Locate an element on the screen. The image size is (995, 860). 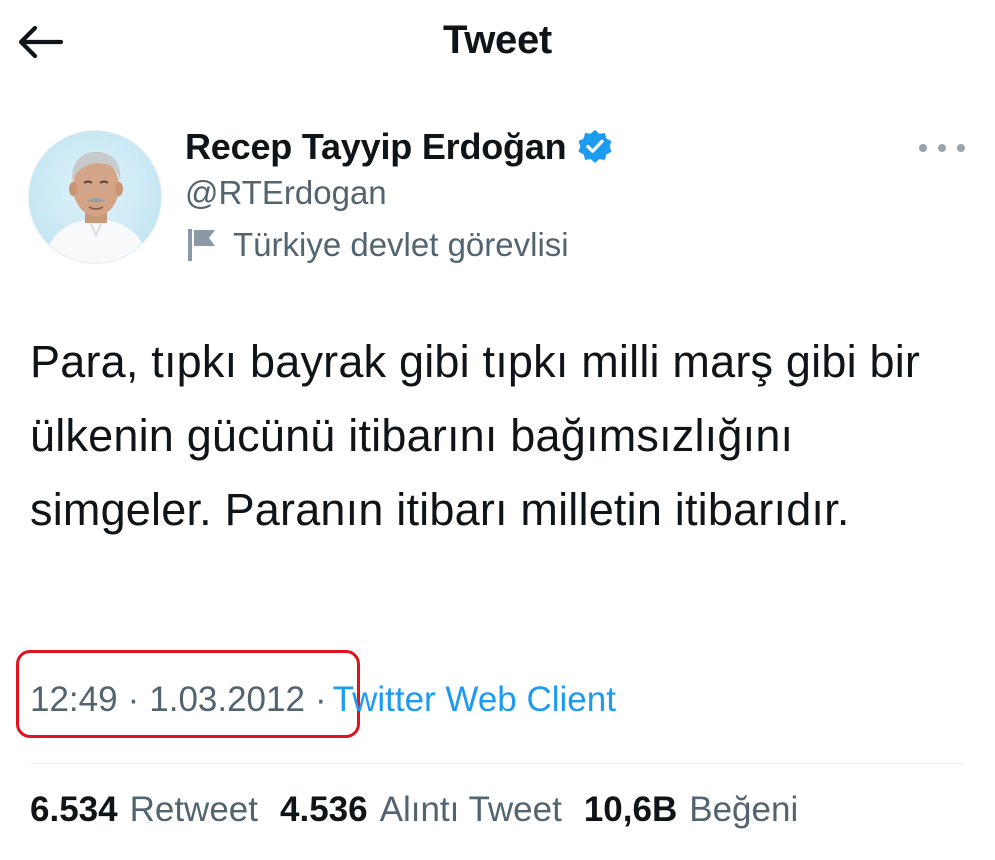
retweets-count: 6.534 is located at coordinates (74, 809).